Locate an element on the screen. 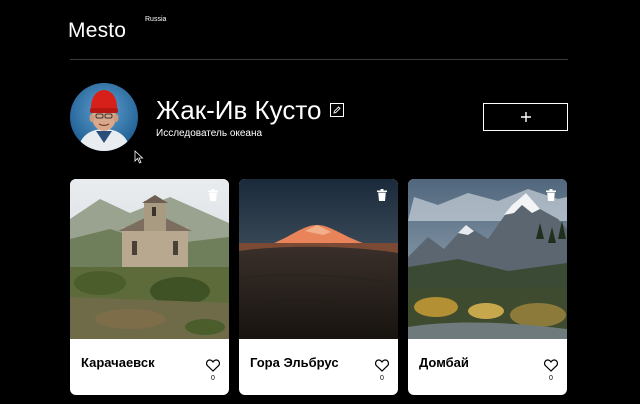 This screenshot has height=404, width=640. logo: Mesto is located at coordinates (97, 31).